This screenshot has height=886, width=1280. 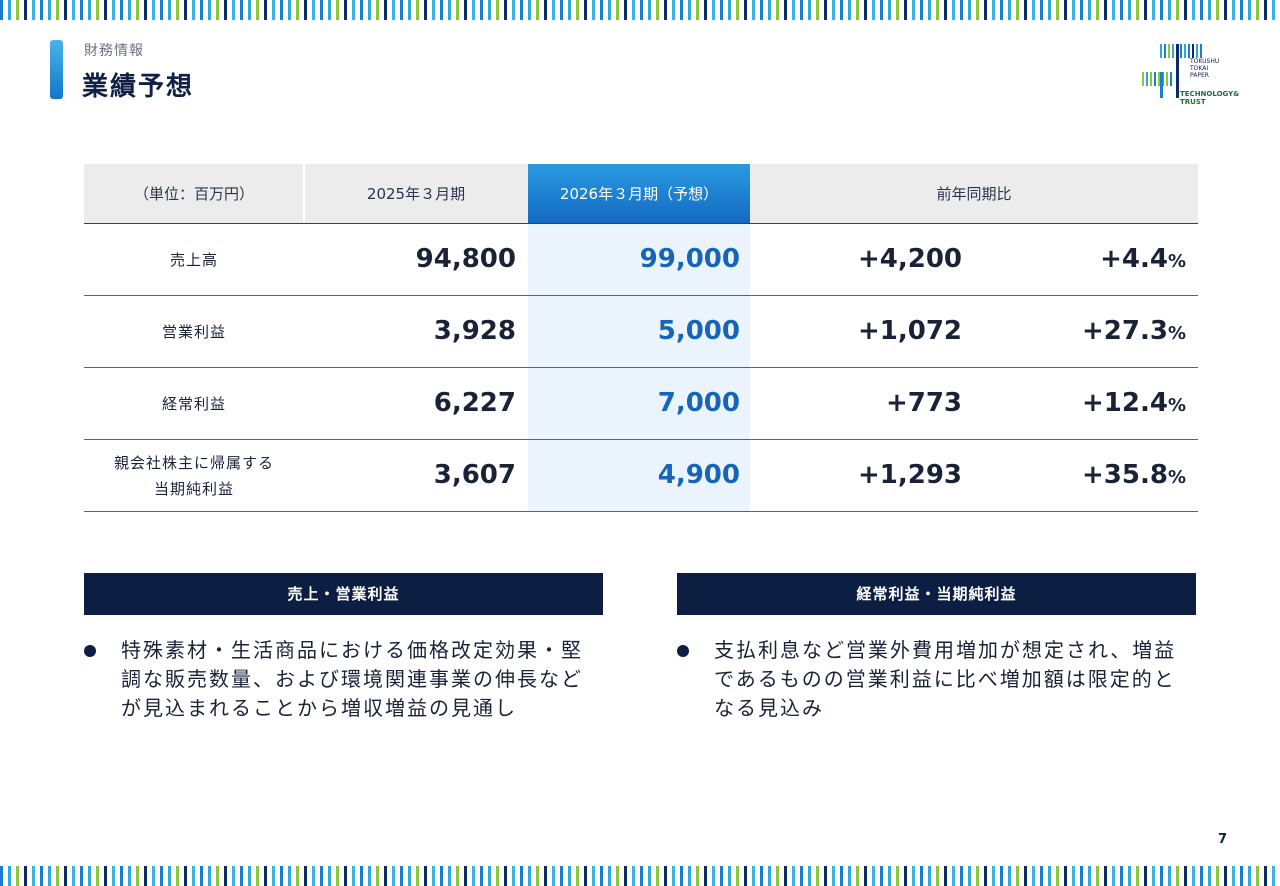 What do you see at coordinates (193, 259) in the screenshot?
I see `row-label: 売上高` at bounding box center [193, 259].